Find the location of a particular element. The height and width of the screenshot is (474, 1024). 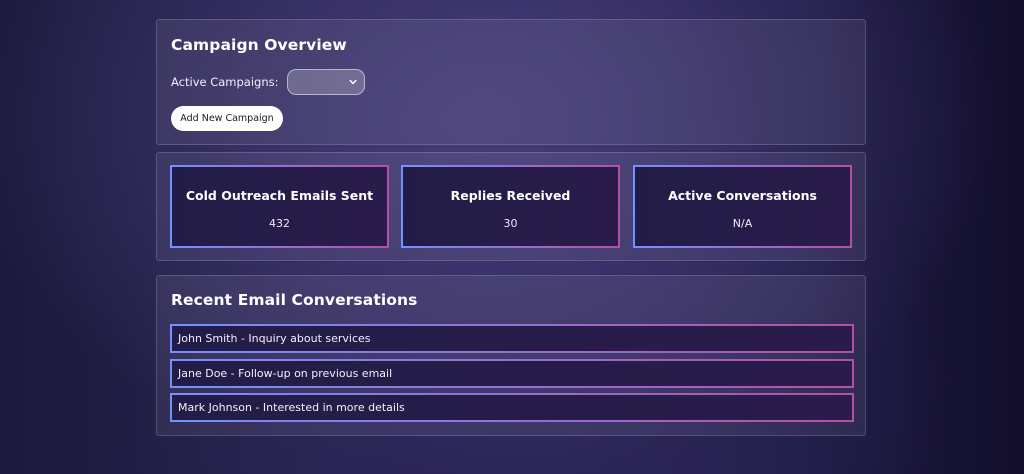

stat-value: 30 is located at coordinates (510, 223).